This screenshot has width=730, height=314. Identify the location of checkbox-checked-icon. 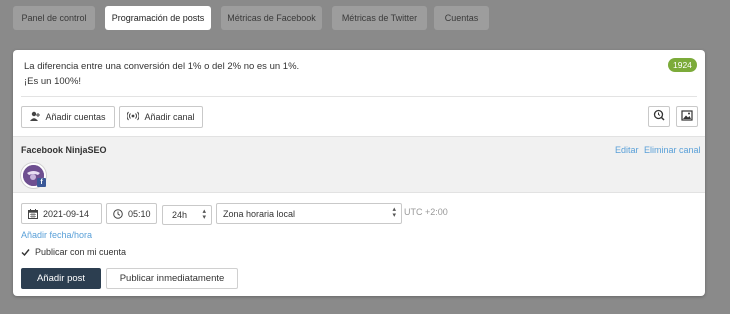
(25, 252).